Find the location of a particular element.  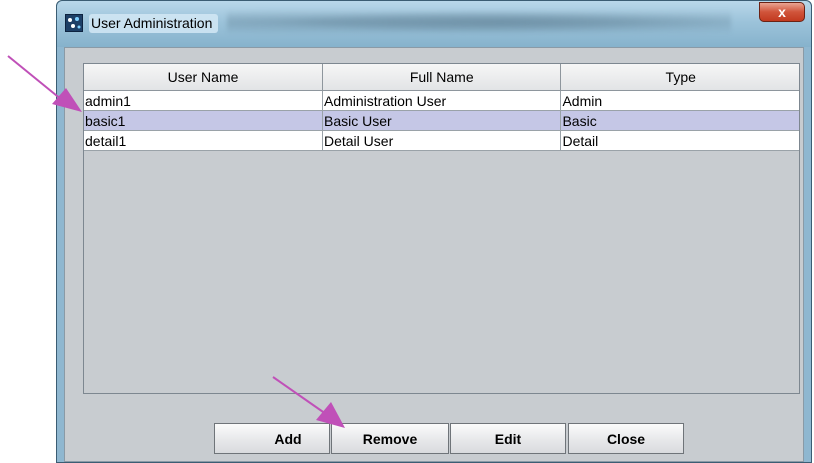

cell-full-name: Basic User is located at coordinates (442, 120).